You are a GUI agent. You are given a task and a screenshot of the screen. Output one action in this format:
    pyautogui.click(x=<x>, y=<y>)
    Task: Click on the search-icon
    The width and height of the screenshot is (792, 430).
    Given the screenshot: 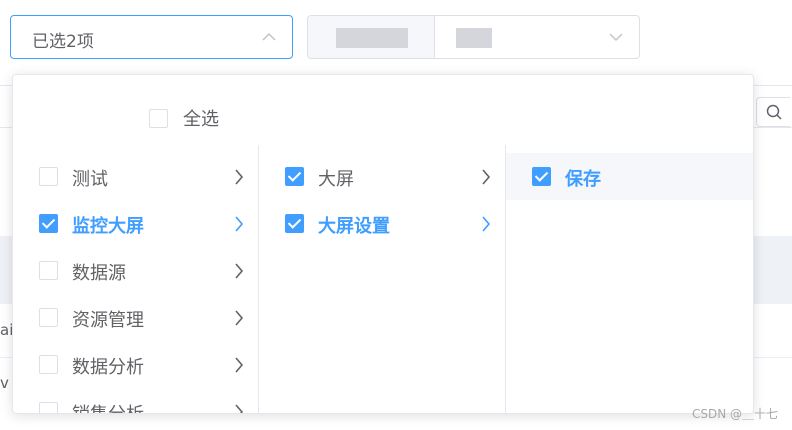 What is the action you would take?
    pyautogui.click(x=774, y=112)
    